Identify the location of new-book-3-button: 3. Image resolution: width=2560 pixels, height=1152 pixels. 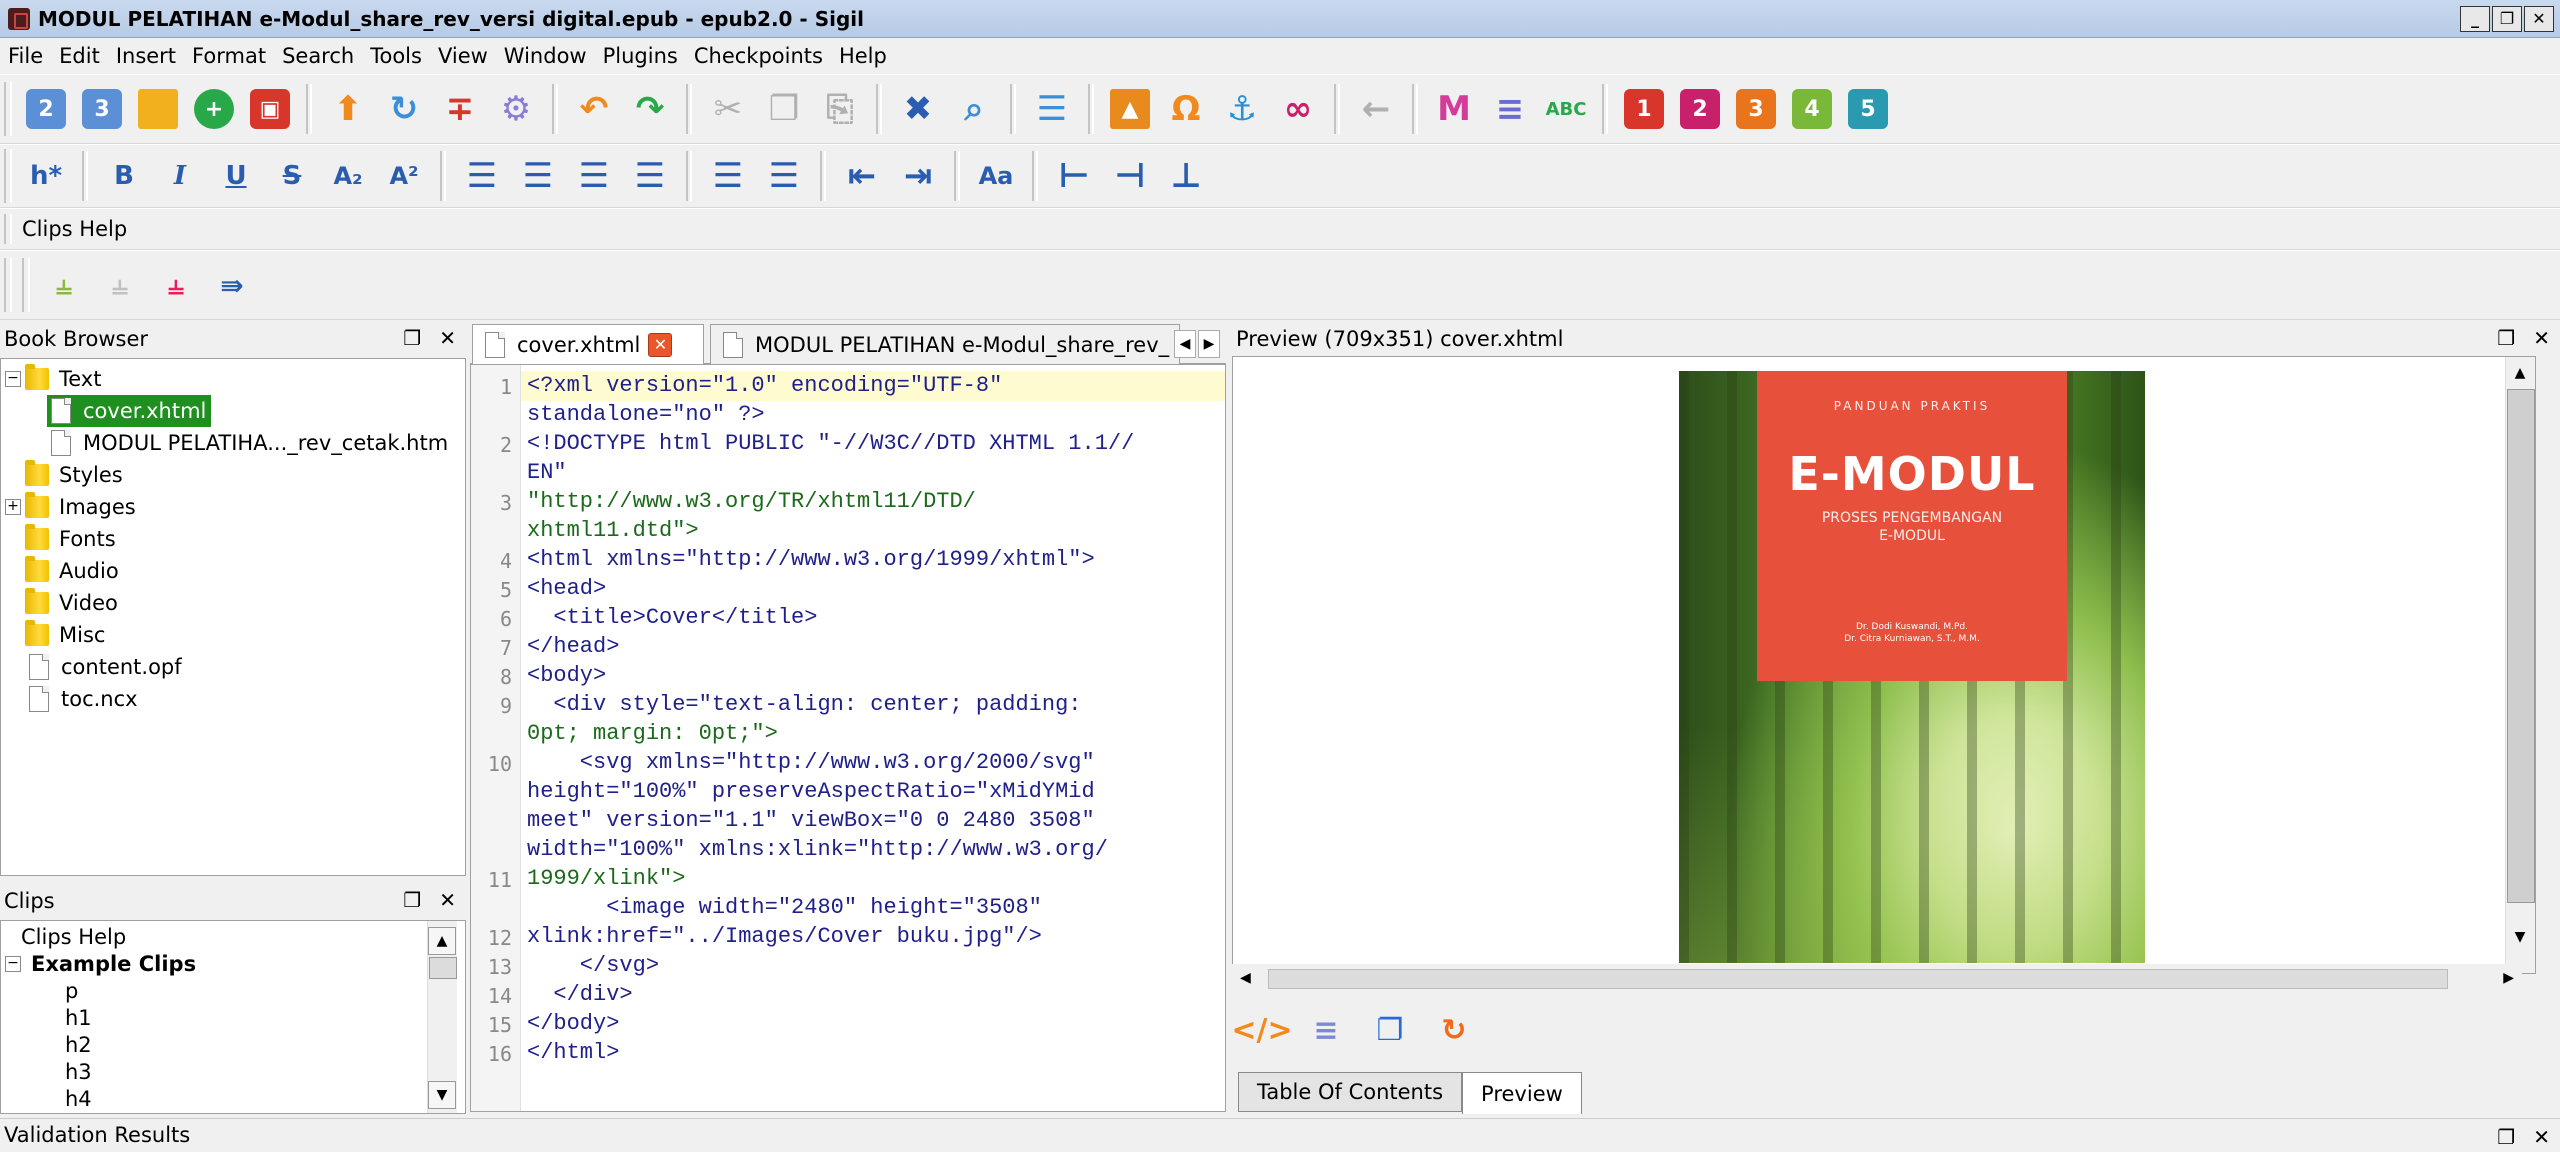
(102, 109).